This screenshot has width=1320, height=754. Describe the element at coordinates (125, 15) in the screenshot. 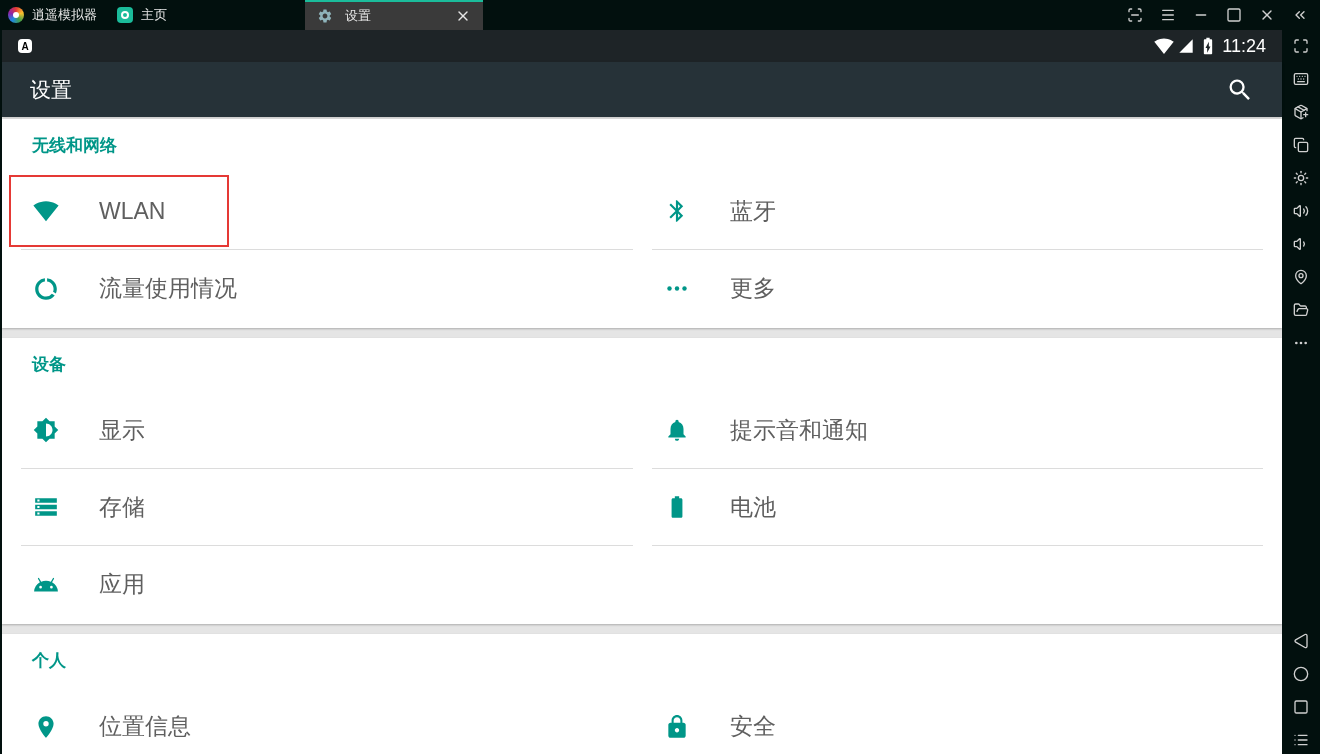

I see `home-app-icon` at that location.